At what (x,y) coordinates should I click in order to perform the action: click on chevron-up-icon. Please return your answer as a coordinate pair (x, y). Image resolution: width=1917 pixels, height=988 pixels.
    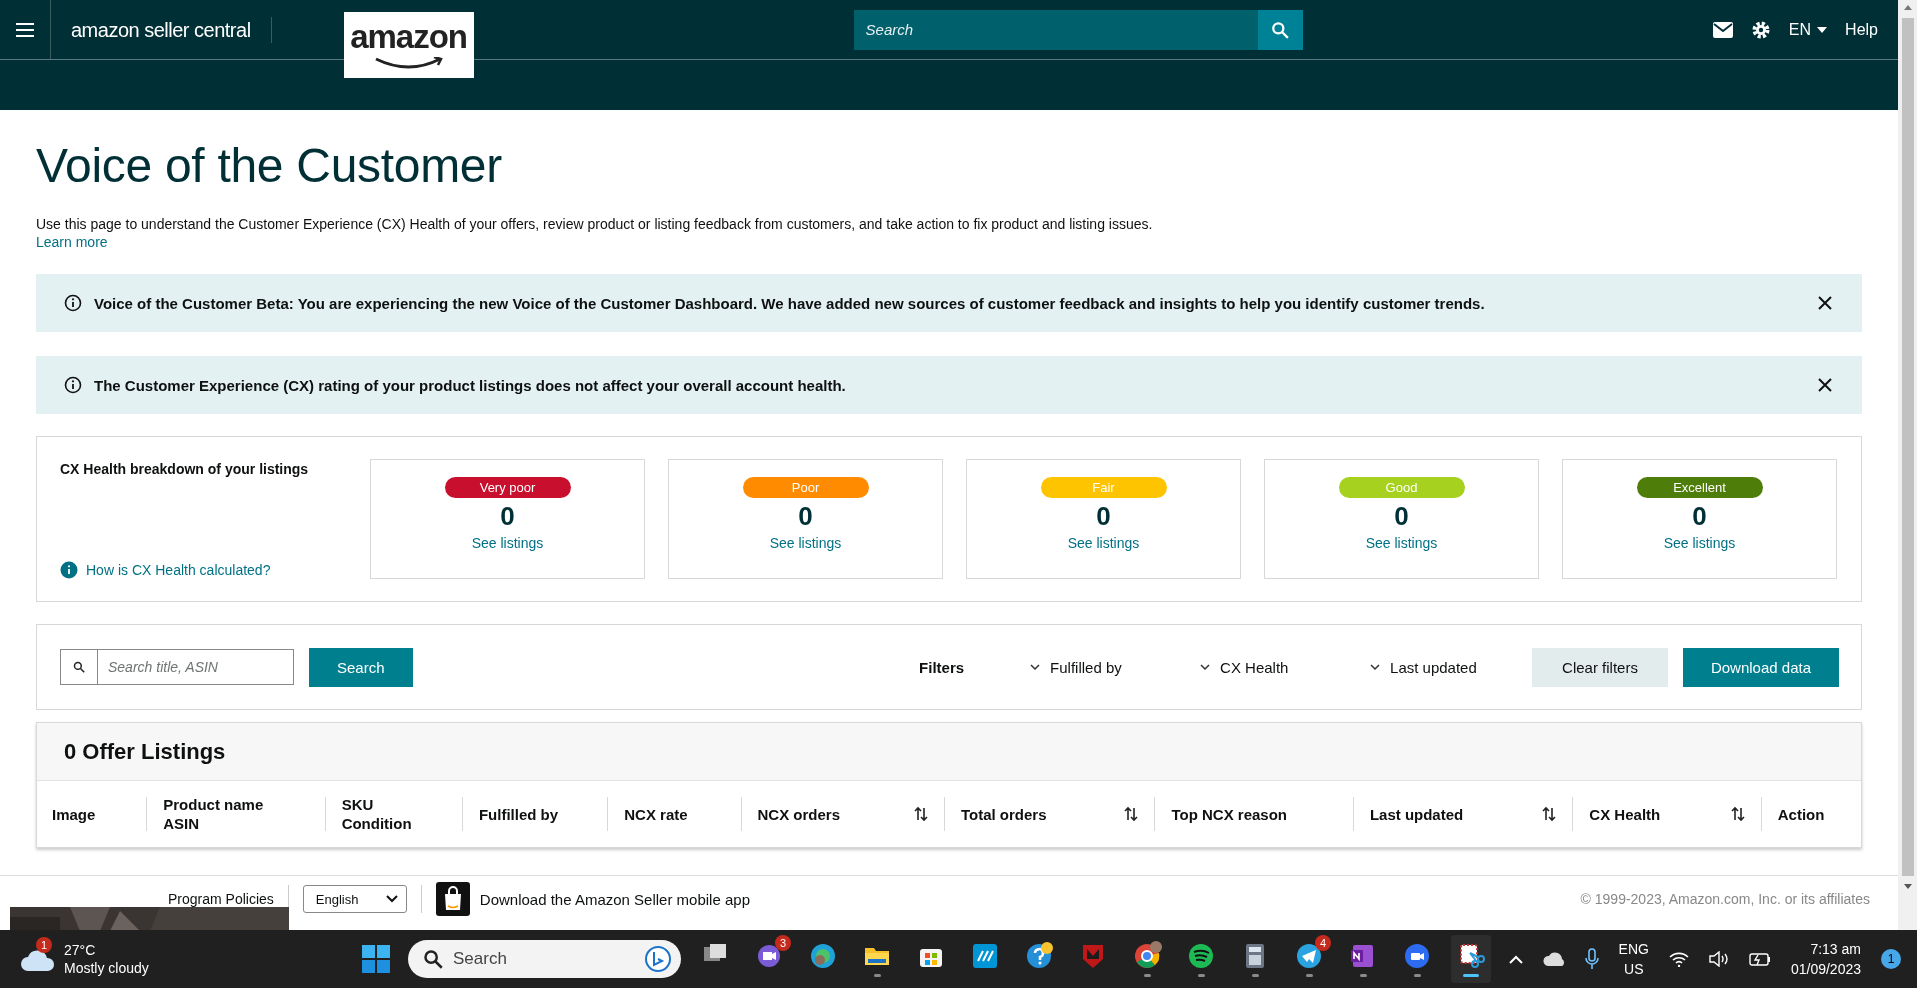
    Looking at the image, I should click on (1515, 959).